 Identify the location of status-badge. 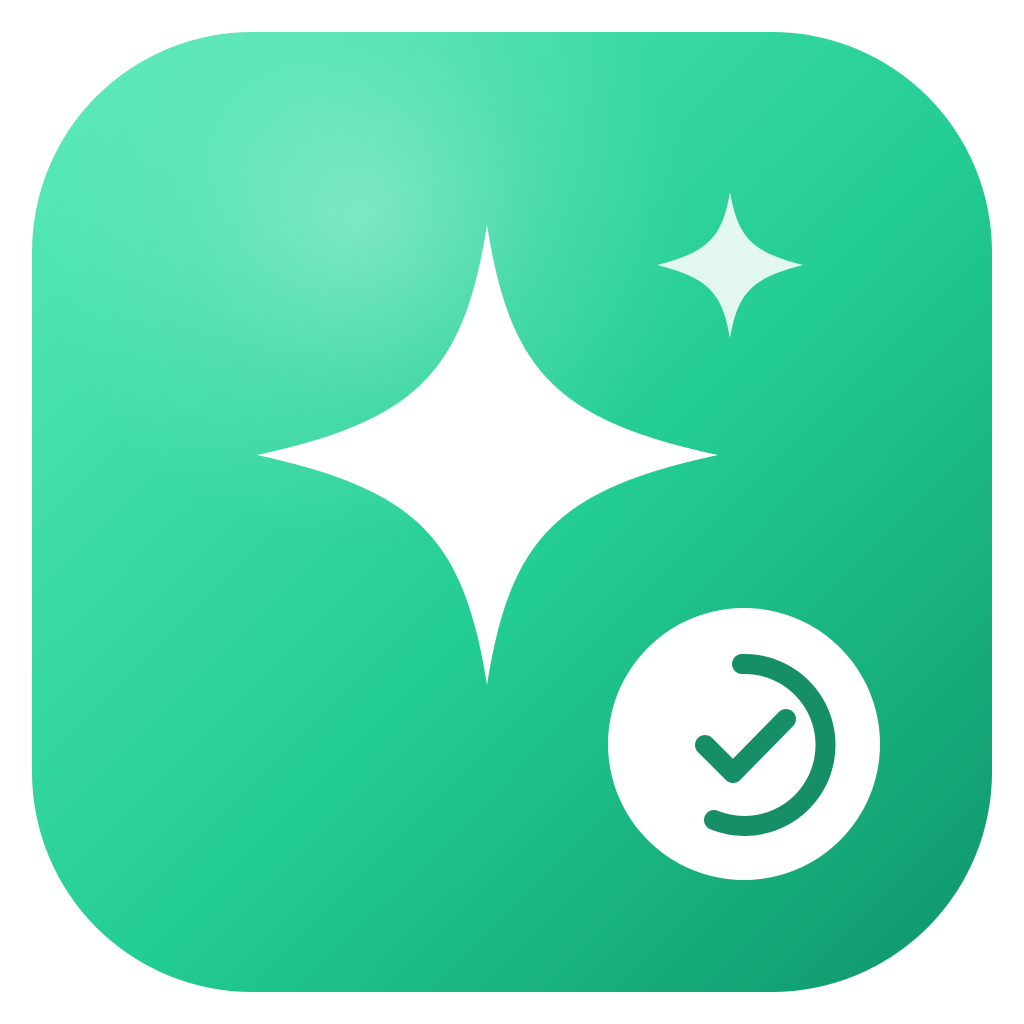
(744, 744).